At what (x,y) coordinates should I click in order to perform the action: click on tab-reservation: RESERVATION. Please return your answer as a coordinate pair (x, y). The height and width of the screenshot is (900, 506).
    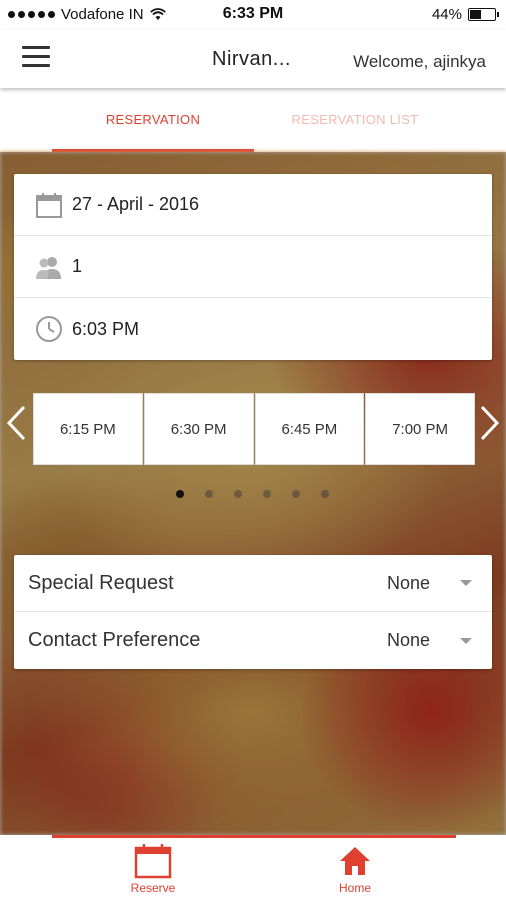
    Looking at the image, I should click on (153, 120).